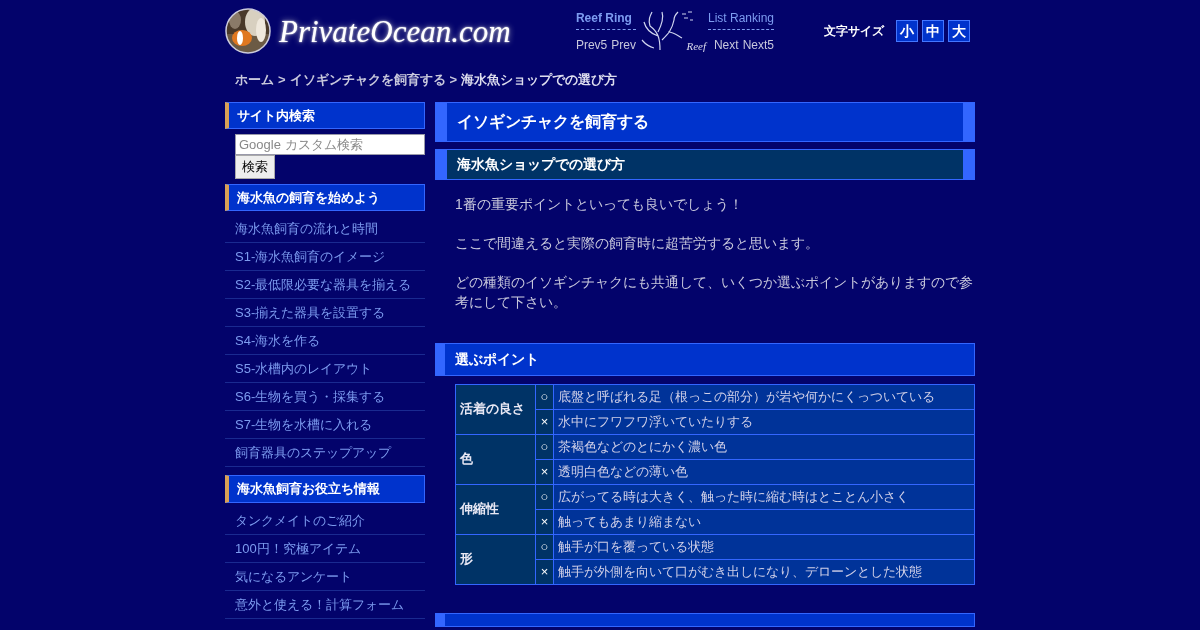 The width and height of the screenshot is (1200, 630). What do you see at coordinates (255, 167) in the screenshot?
I see `search-button: 検索` at bounding box center [255, 167].